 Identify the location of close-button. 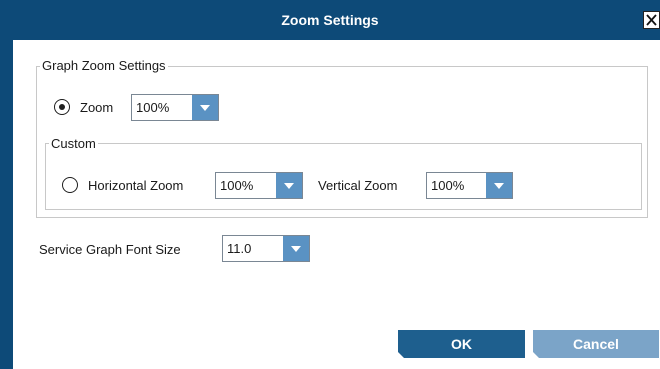
(651, 20).